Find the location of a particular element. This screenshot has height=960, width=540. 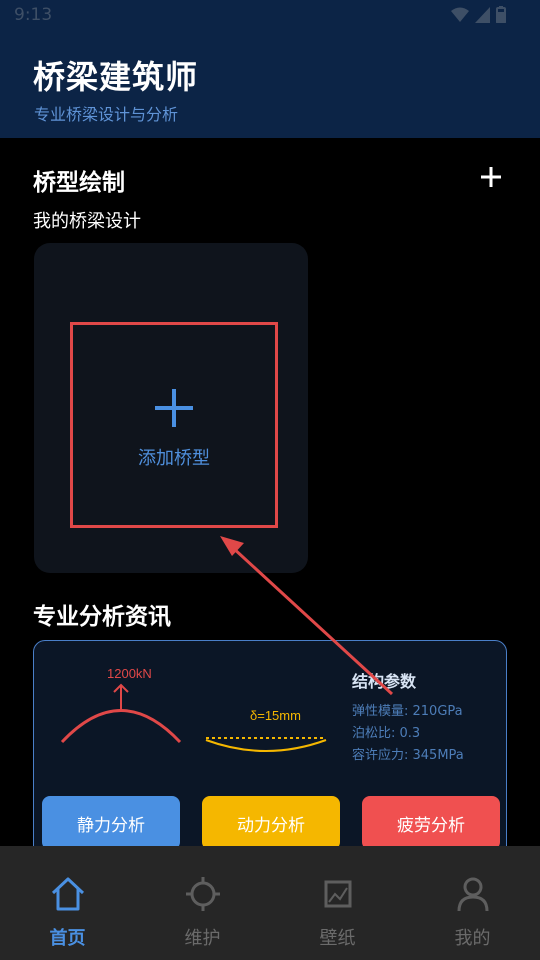

add-bridge-label: 添加桥型 is located at coordinates (174, 458).